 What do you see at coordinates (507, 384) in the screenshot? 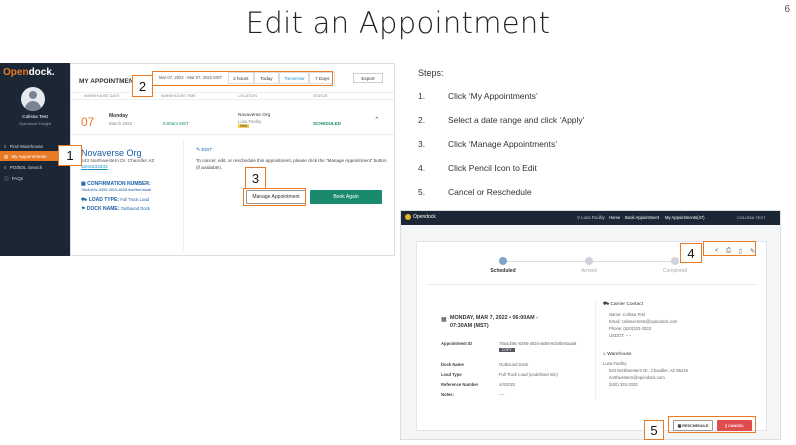
I see `value-reference-number: 4/4/2022` at bounding box center [507, 384].